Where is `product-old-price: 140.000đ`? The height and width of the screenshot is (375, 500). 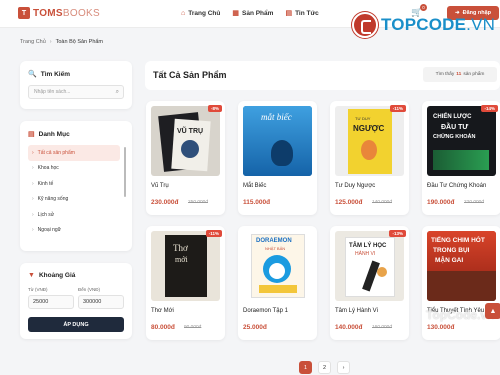
product-old-price: 140.000đ is located at coordinates (382, 202).